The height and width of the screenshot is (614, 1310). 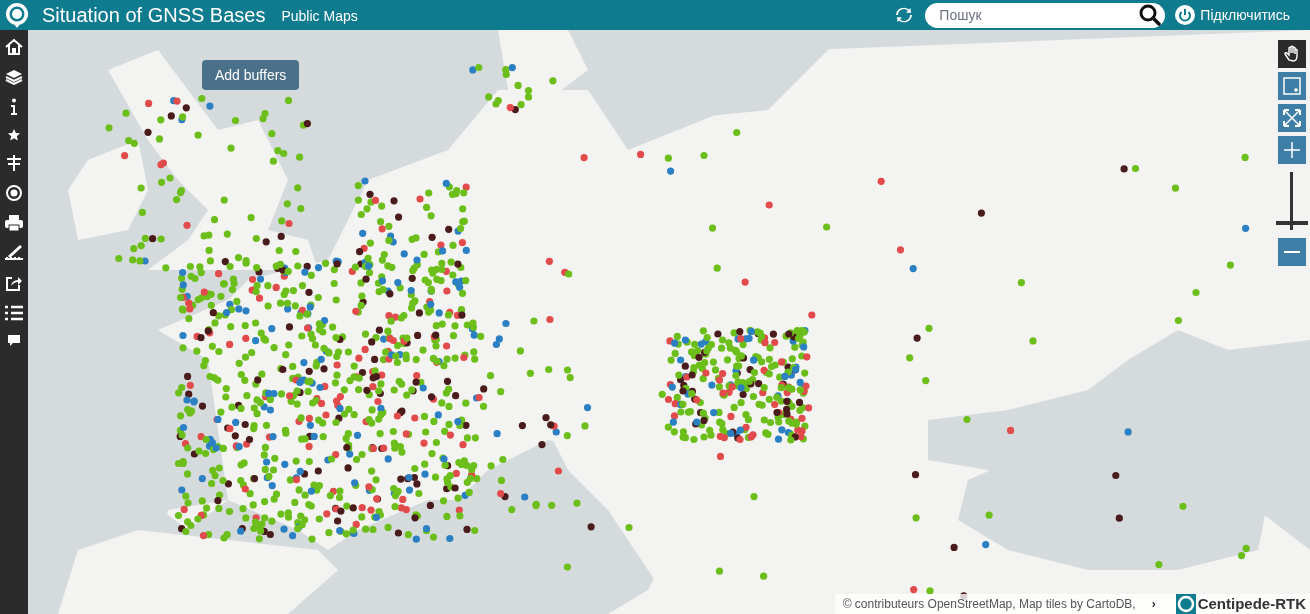 What do you see at coordinates (1045, 15) in the screenshot?
I see `search-field: Пошук` at bounding box center [1045, 15].